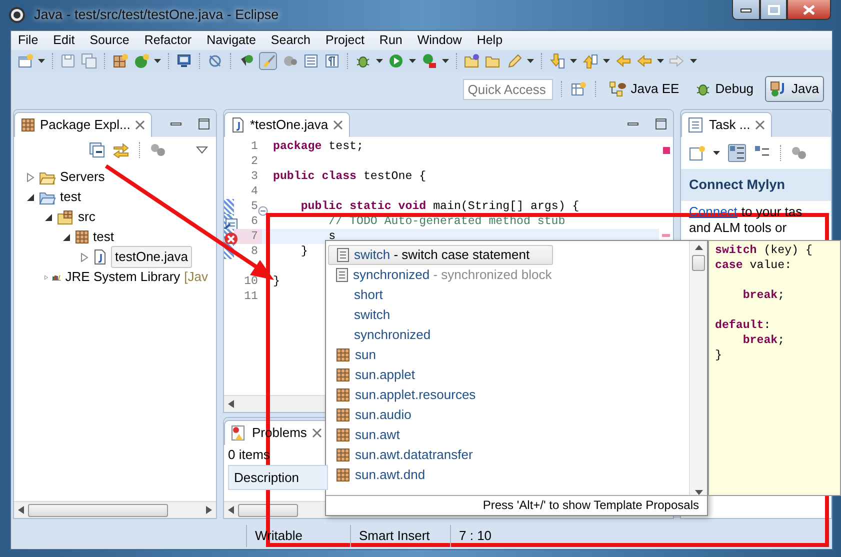 This screenshot has height=557, width=841. Describe the element at coordinates (724, 89) in the screenshot. I see `perspective-button: Debug` at that location.